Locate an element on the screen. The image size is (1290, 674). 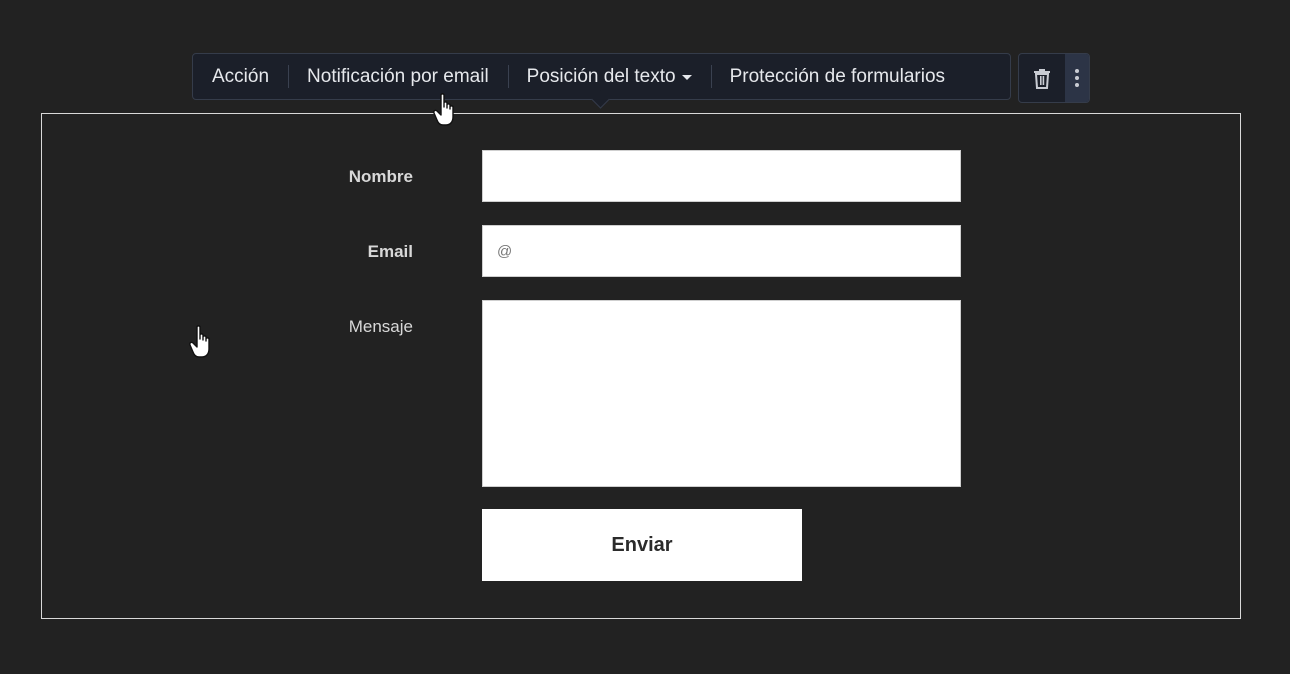
toolbar-item-posicion-texto: Posición del texto is located at coordinates (609, 76).